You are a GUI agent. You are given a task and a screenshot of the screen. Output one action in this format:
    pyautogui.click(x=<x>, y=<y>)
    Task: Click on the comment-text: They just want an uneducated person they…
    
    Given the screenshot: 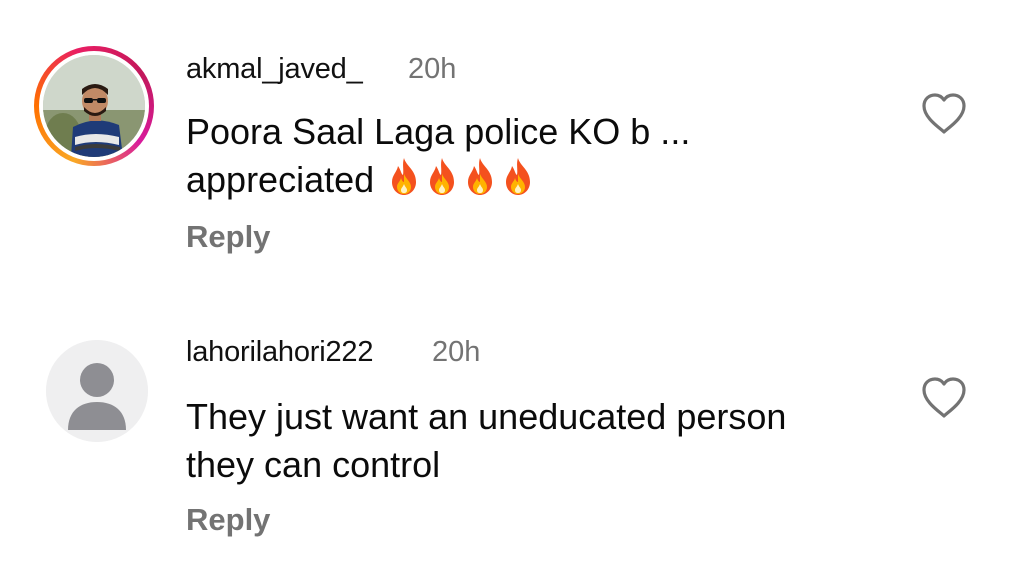 What is the action you would take?
    pyautogui.click(x=536, y=441)
    